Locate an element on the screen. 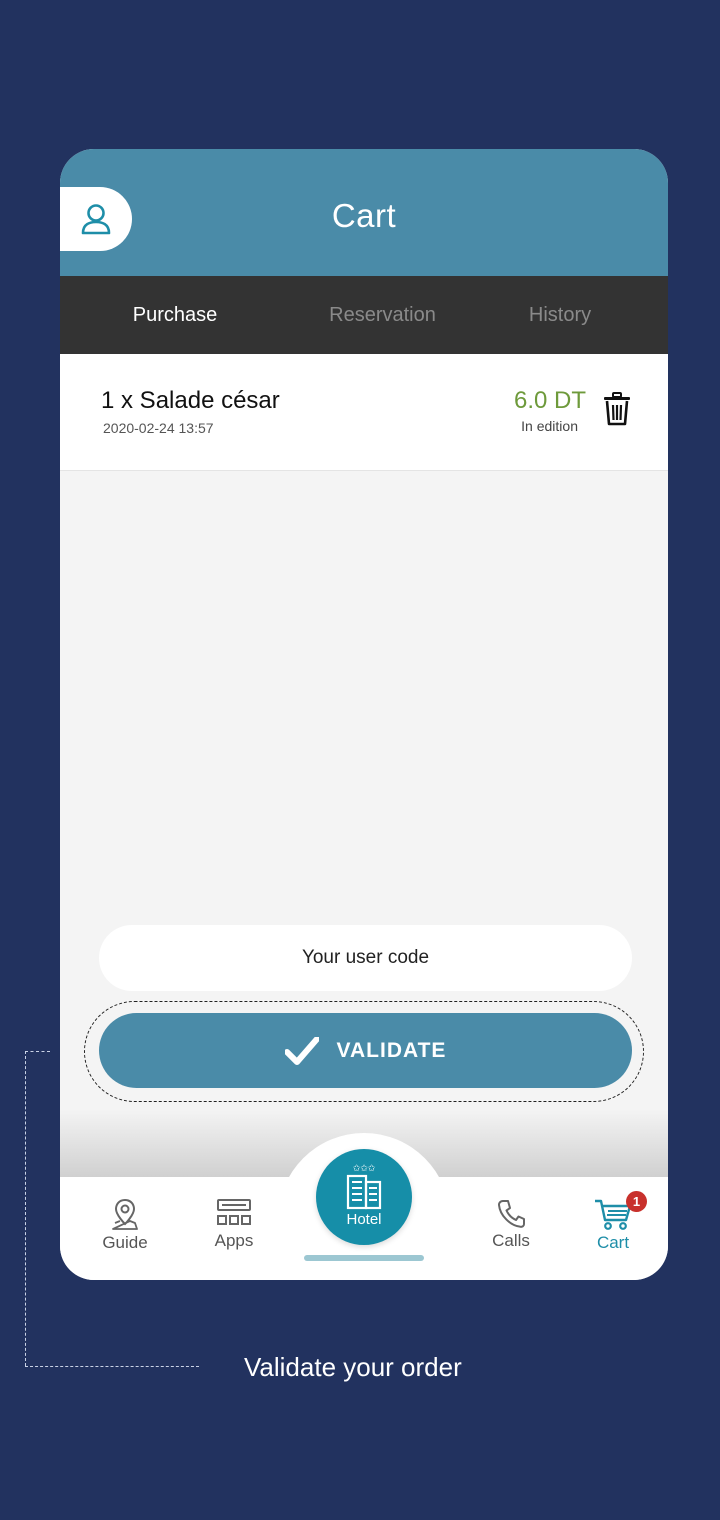 The image size is (720, 1520). hotel-building-icon: ✩✩✩ is located at coordinates (364, 1187).